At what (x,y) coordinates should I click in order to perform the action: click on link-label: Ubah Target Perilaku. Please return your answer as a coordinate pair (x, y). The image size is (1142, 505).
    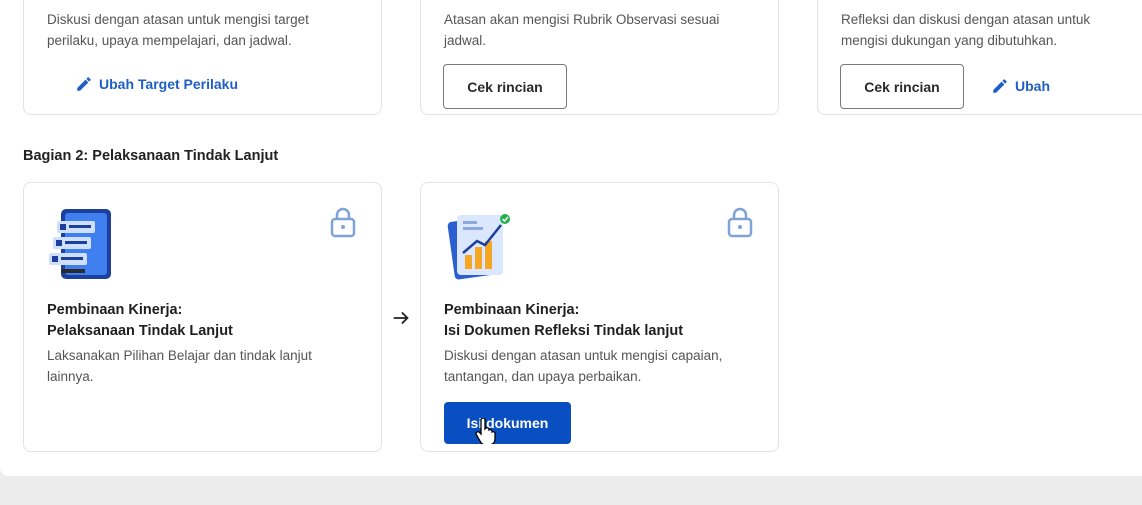
    Looking at the image, I should click on (169, 84).